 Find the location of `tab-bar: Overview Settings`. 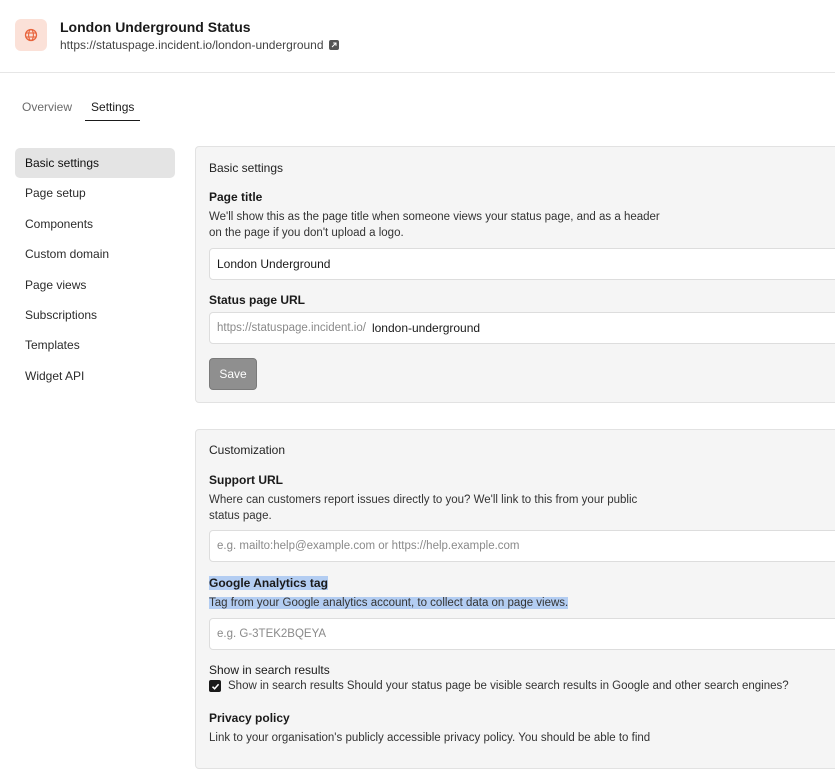

tab-bar: Overview Settings is located at coordinates (90, 110).